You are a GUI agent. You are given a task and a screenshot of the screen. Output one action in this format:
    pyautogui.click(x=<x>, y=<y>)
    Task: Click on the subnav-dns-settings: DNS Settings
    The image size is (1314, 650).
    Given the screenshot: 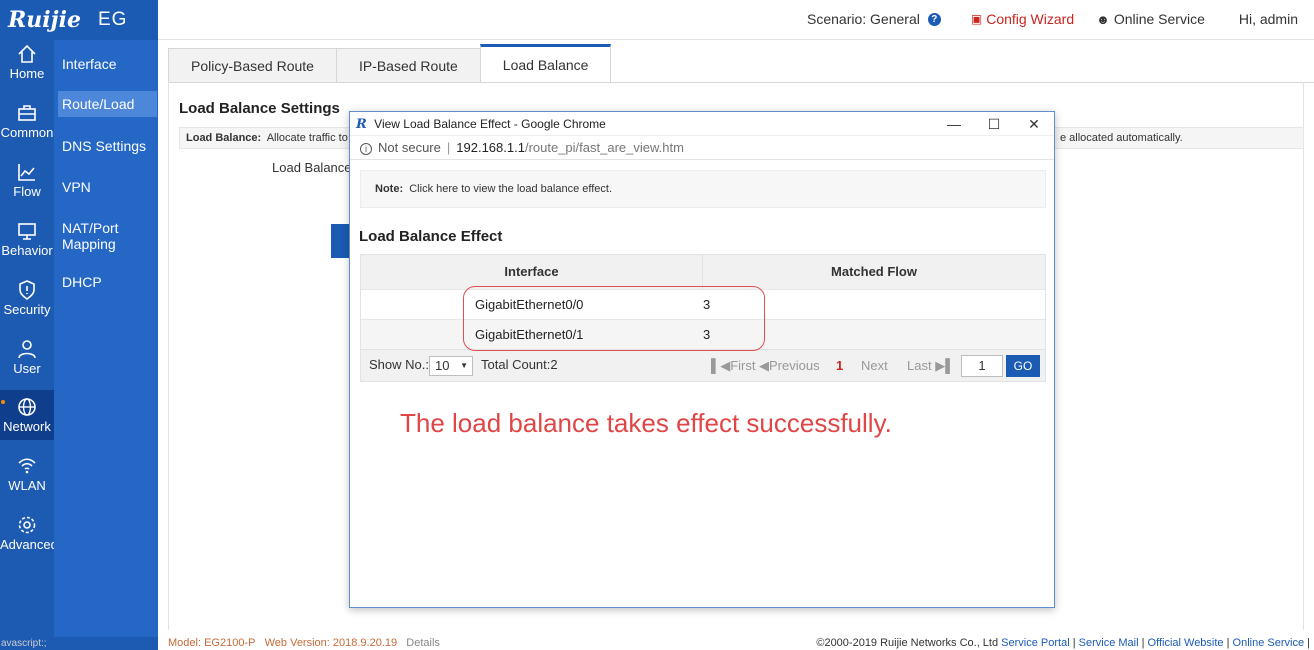 What is the action you would take?
    pyautogui.click(x=106, y=146)
    